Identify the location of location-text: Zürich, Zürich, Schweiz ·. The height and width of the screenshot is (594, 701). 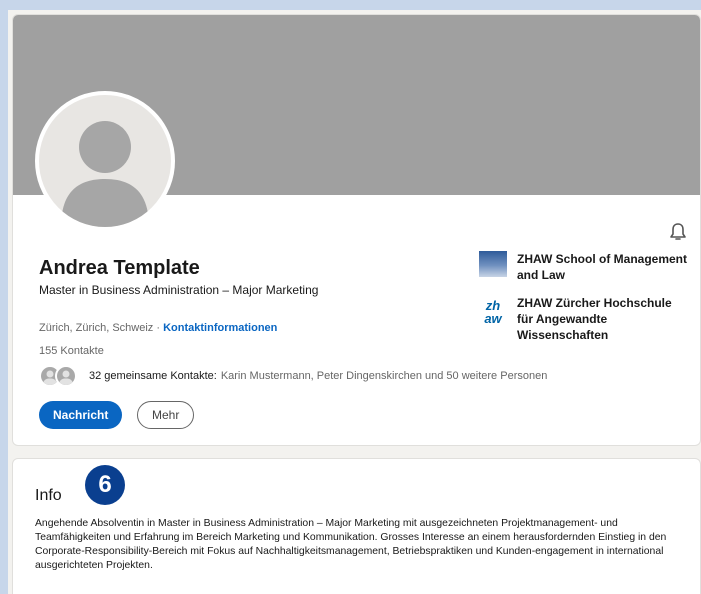
(101, 328).